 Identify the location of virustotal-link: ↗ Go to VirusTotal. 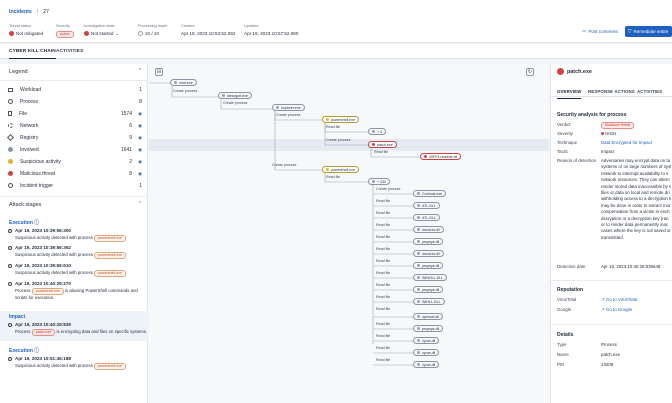
(636, 300).